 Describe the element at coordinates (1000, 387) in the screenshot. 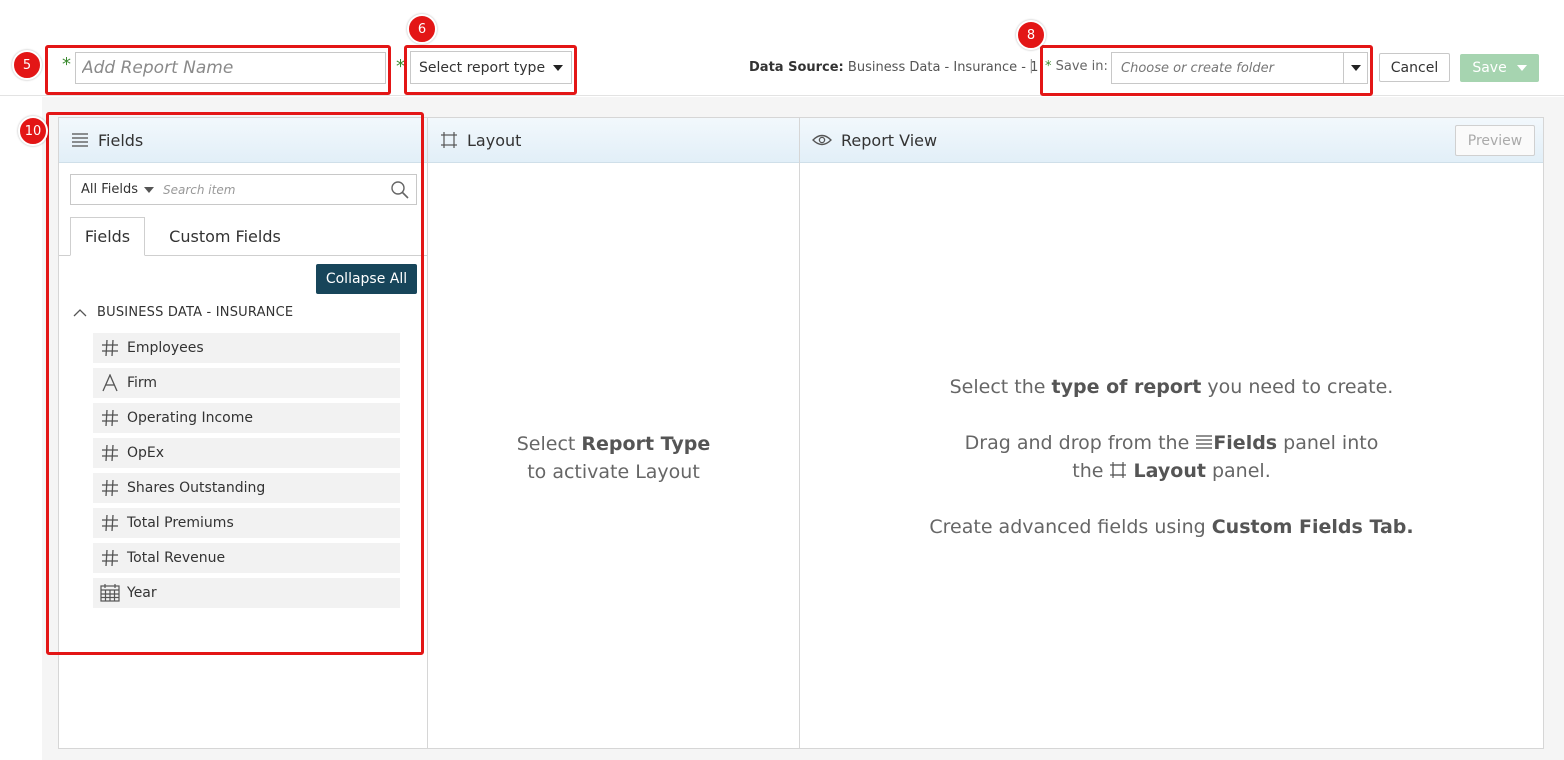

I see `view-msg-text: Select the` at that location.